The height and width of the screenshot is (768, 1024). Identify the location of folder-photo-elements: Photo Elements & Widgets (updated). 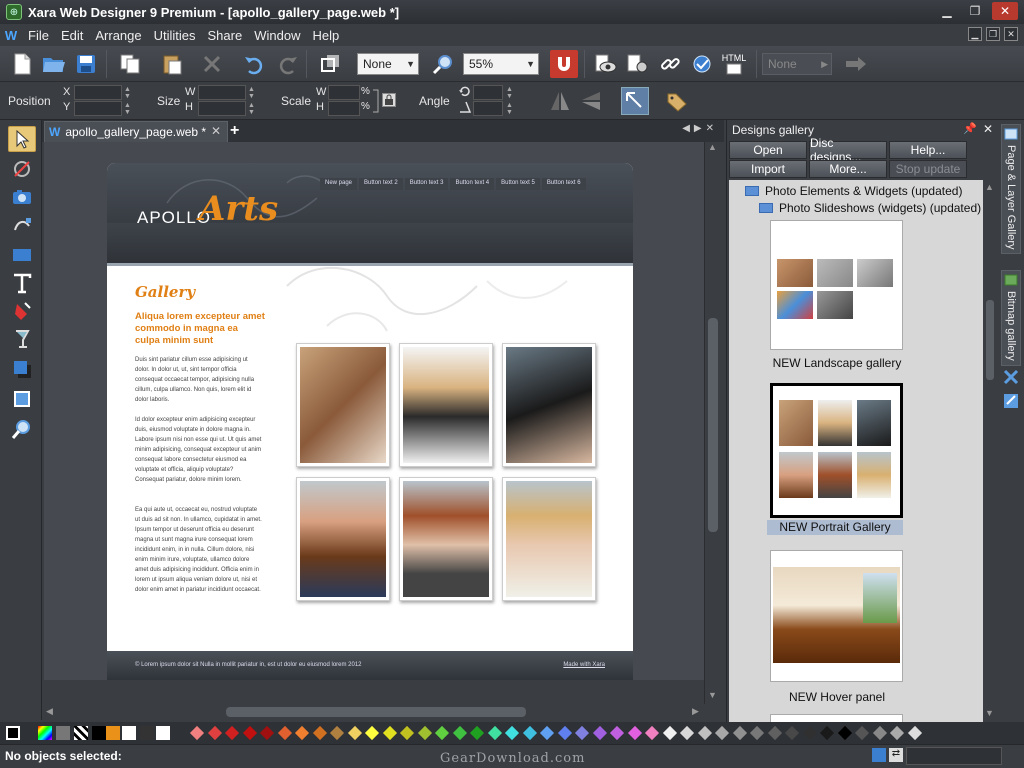
(853, 191).